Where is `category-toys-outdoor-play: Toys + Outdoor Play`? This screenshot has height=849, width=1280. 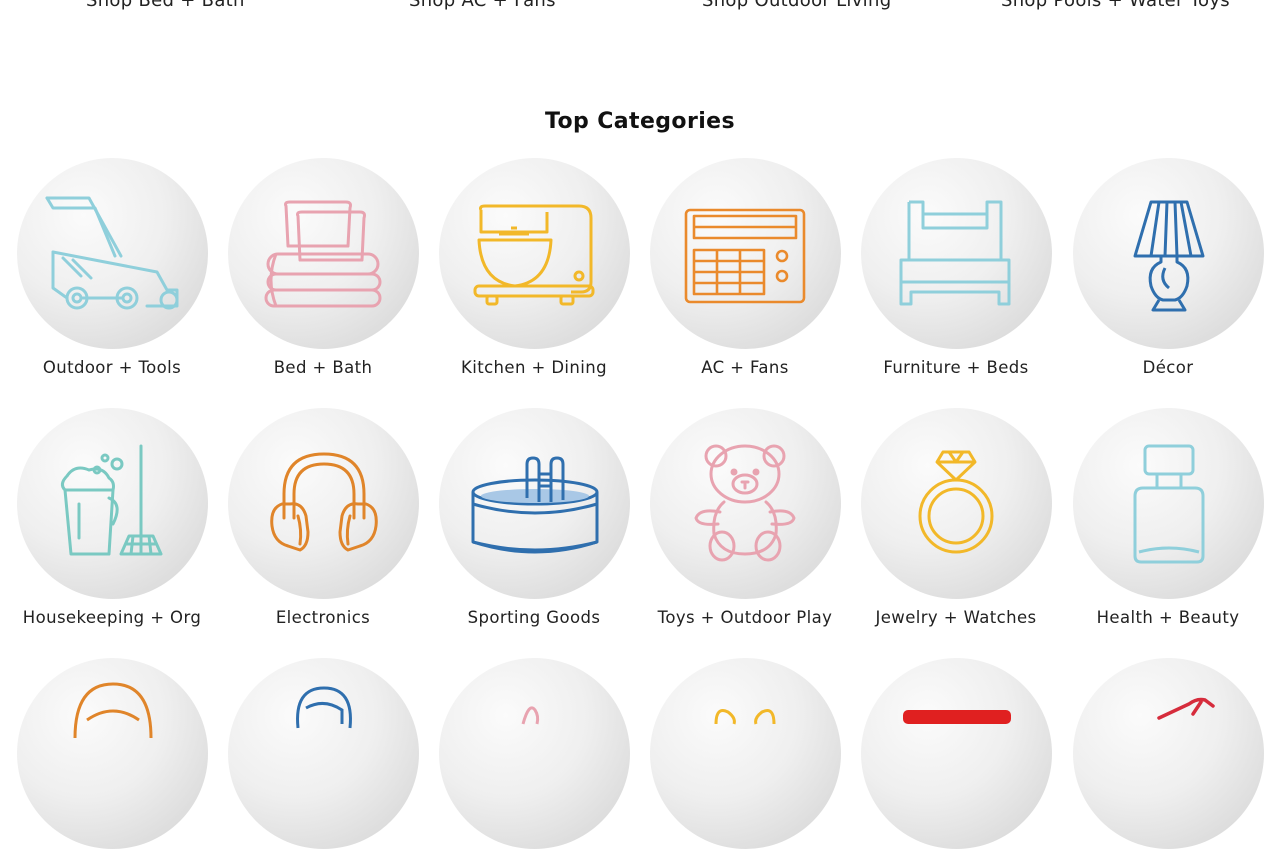 category-toys-outdoor-play: Toys + Outdoor Play is located at coordinates (745, 517).